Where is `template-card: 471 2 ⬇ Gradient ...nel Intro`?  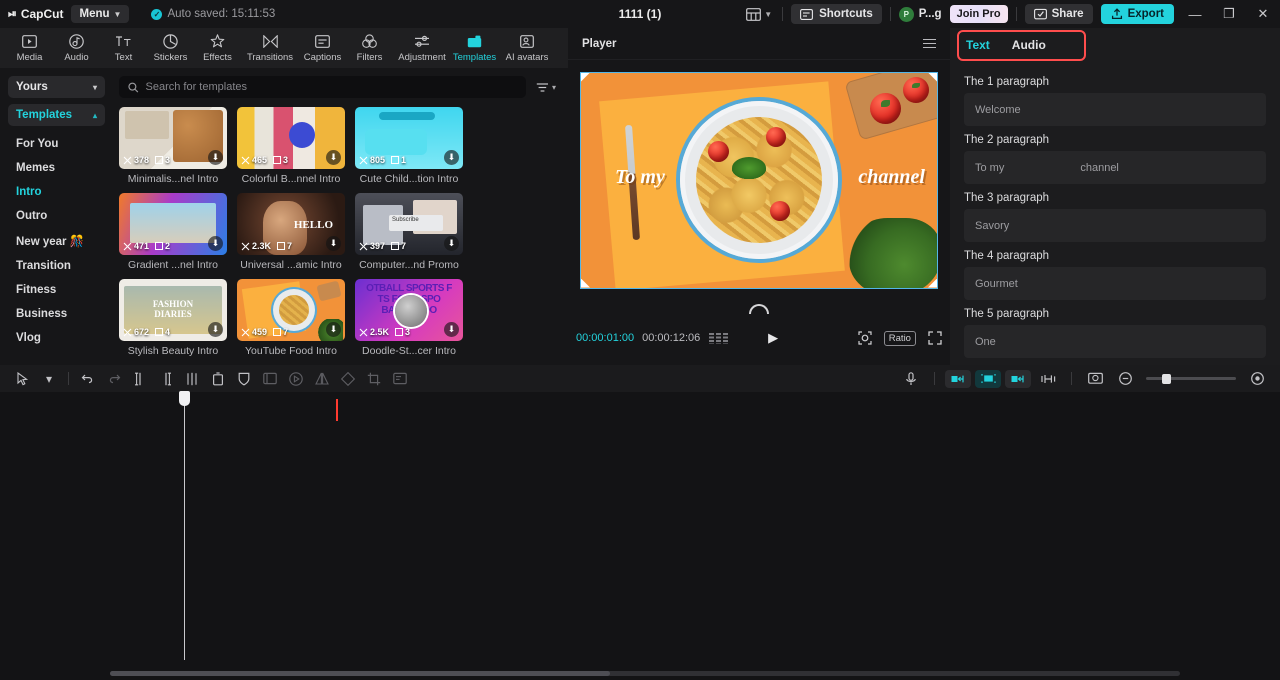
template-card: 471 2 ⬇ Gradient ...nel Intro is located at coordinates (173, 232).